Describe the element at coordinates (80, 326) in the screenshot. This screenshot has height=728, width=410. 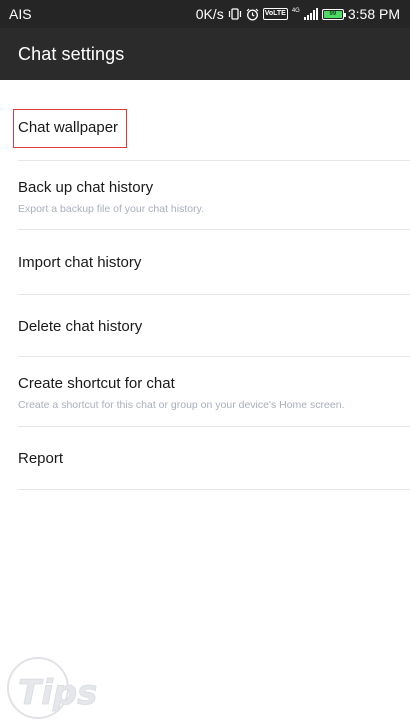
I see `setting-title: Delete chat history` at that location.